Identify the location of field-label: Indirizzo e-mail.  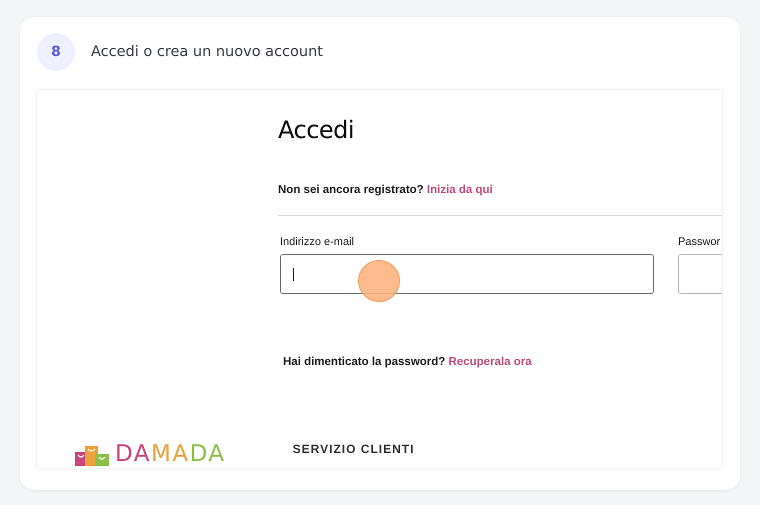
(317, 242).